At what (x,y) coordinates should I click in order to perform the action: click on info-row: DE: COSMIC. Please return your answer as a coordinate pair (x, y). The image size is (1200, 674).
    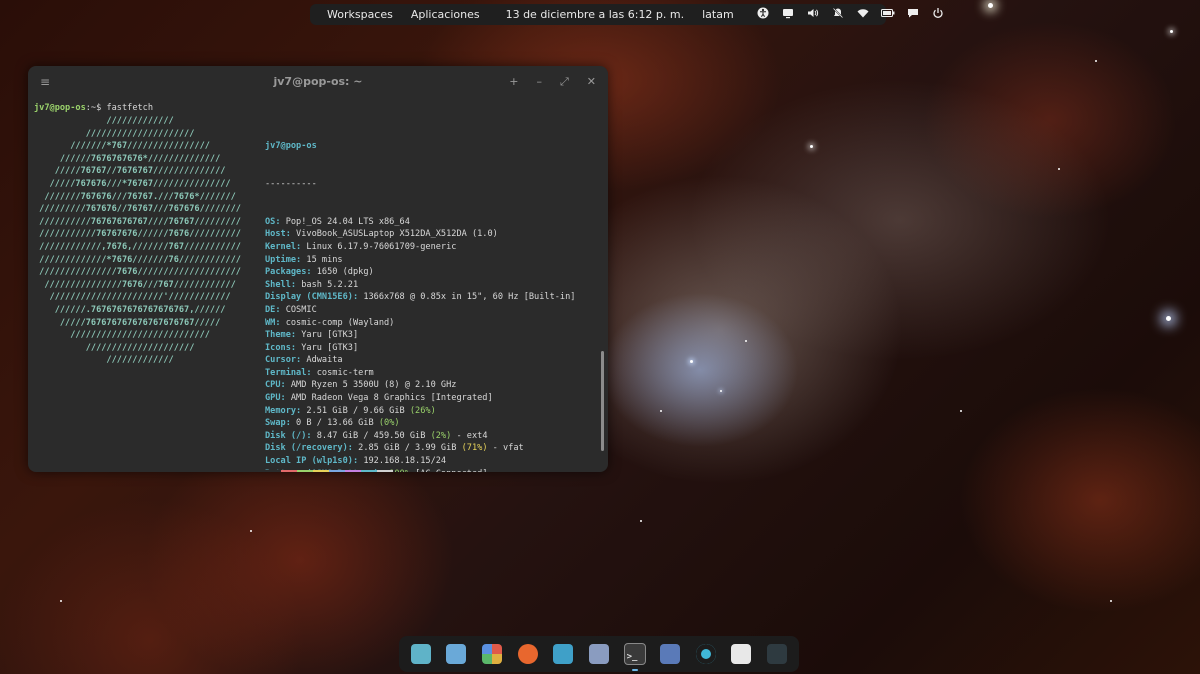
    Looking at the image, I should click on (420, 310).